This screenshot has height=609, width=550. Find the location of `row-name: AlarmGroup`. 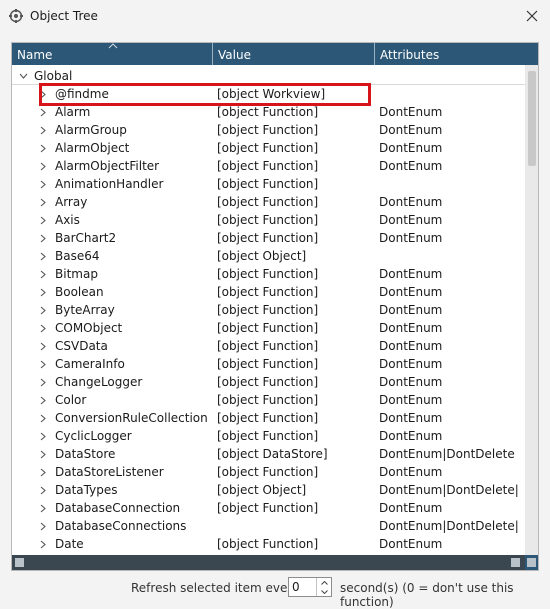

row-name: AlarmGroup is located at coordinates (91, 130).